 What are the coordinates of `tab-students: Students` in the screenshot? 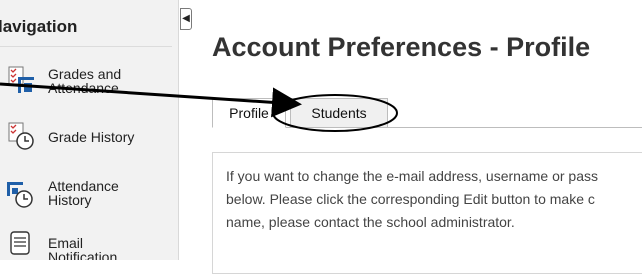 It's located at (339, 112).